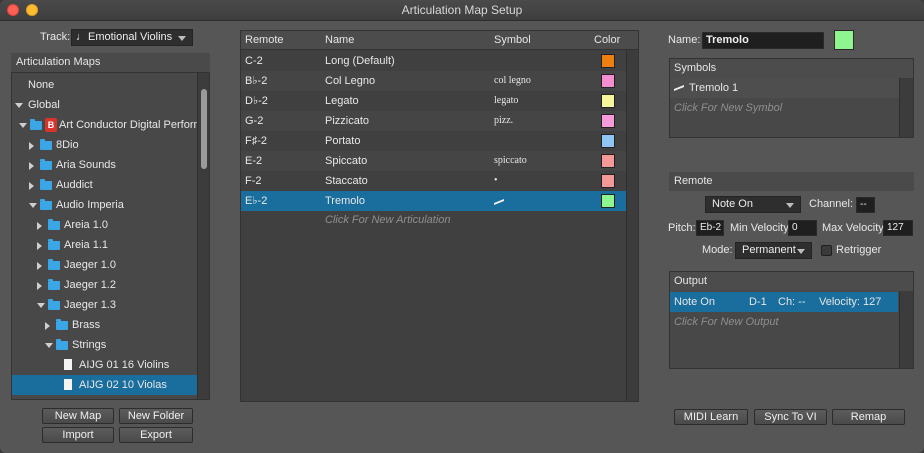 The image size is (924, 453). Describe the element at coordinates (110, 245) in the screenshot. I see `tree-item: Areia 1.1` at that location.